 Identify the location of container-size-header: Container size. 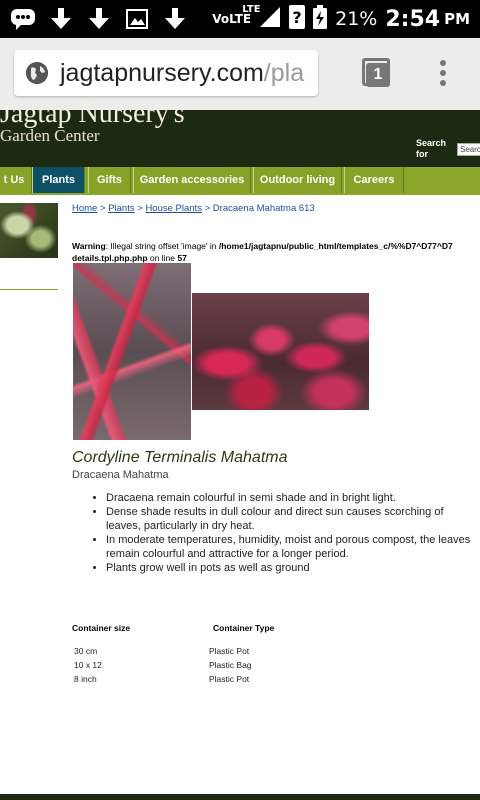
(101, 628).